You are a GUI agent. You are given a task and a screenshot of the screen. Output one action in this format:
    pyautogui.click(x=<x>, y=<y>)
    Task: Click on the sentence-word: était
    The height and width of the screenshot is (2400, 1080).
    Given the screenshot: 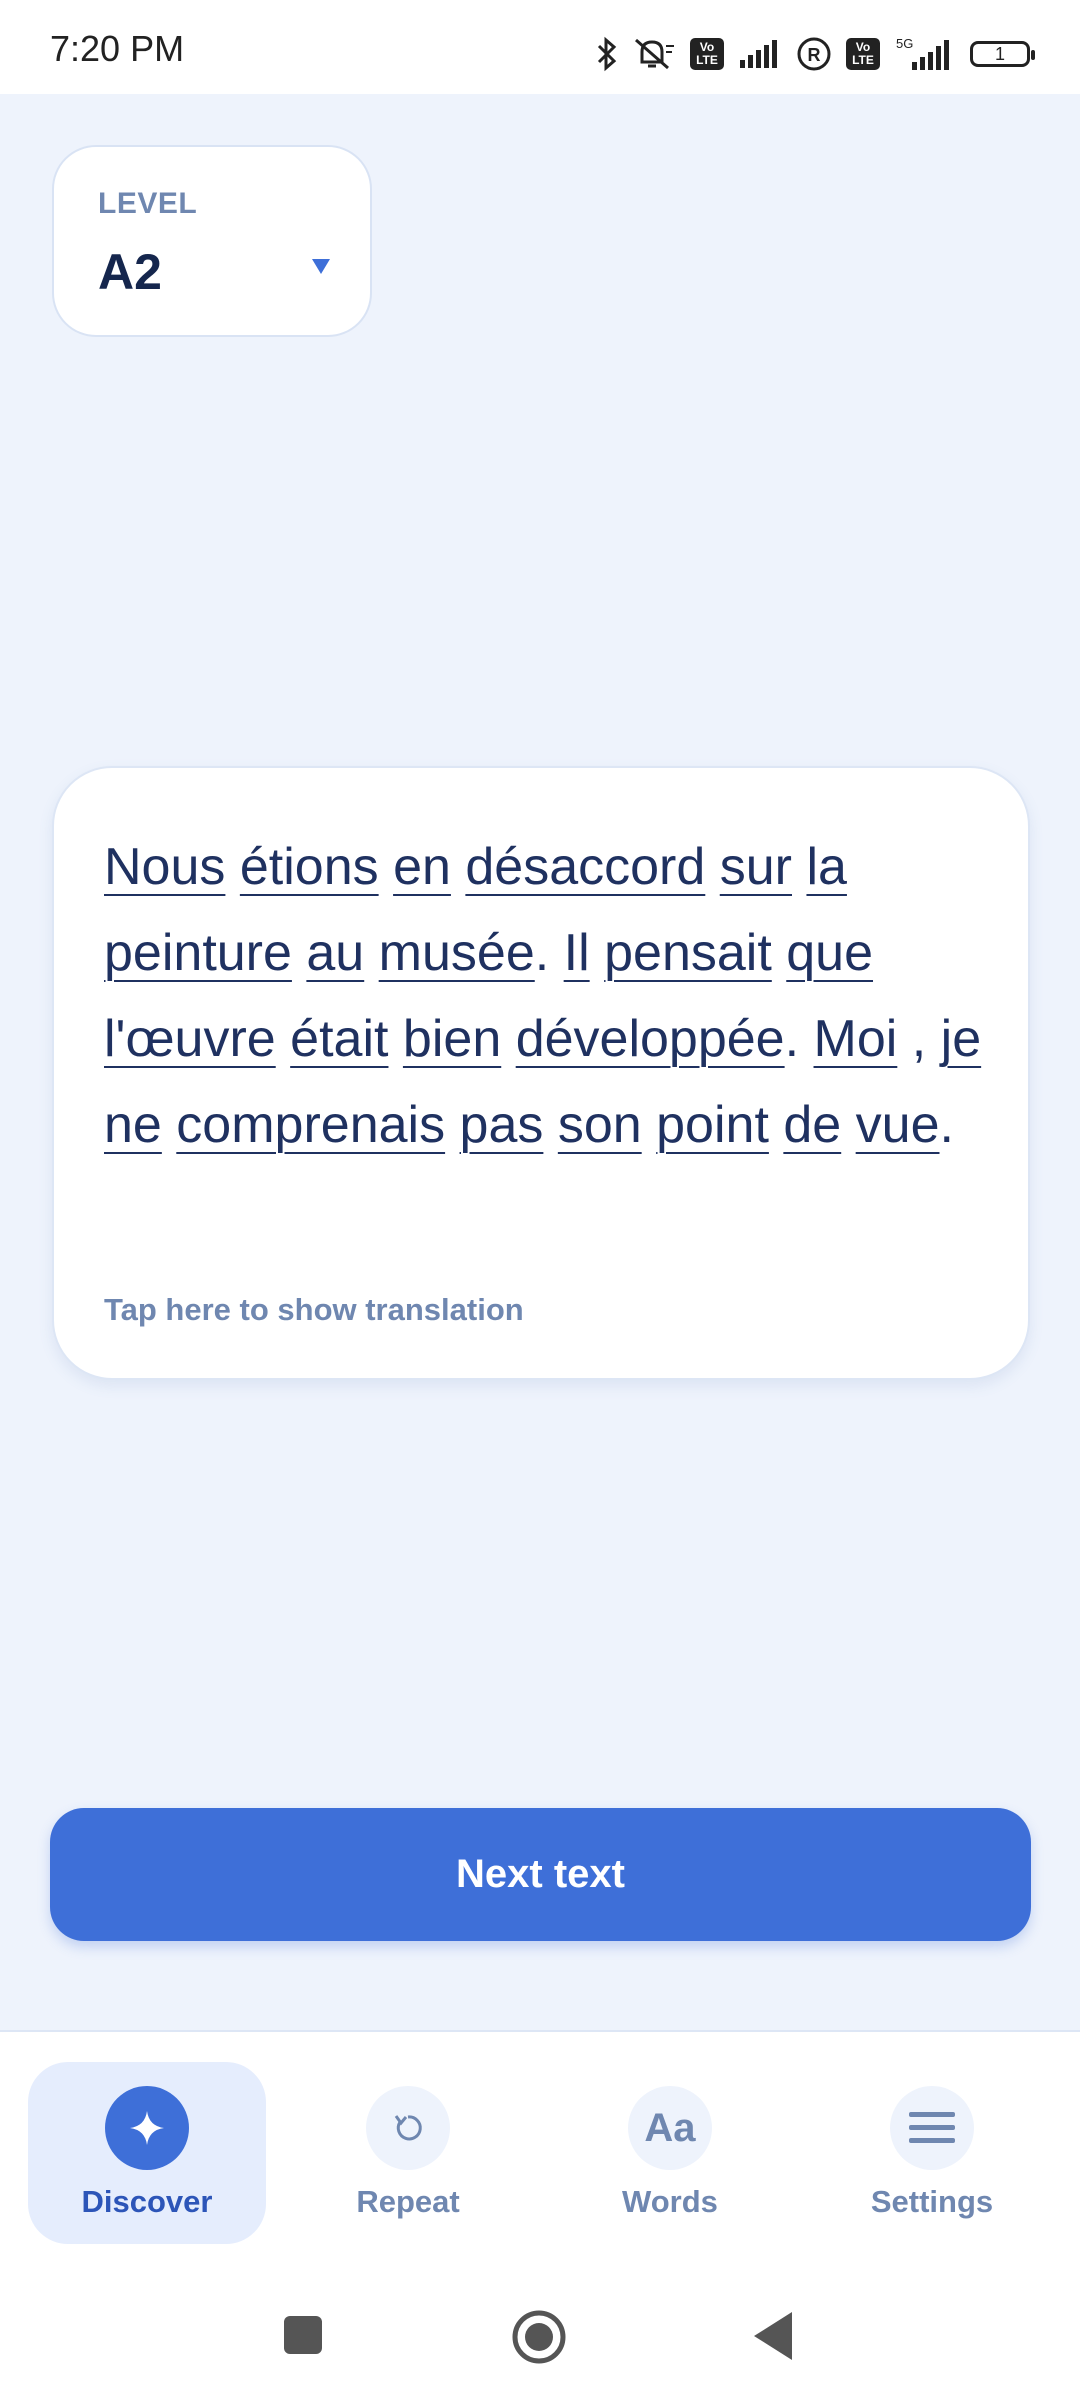 What is the action you would take?
    pyautogui.click(x=339, y=1039)
    